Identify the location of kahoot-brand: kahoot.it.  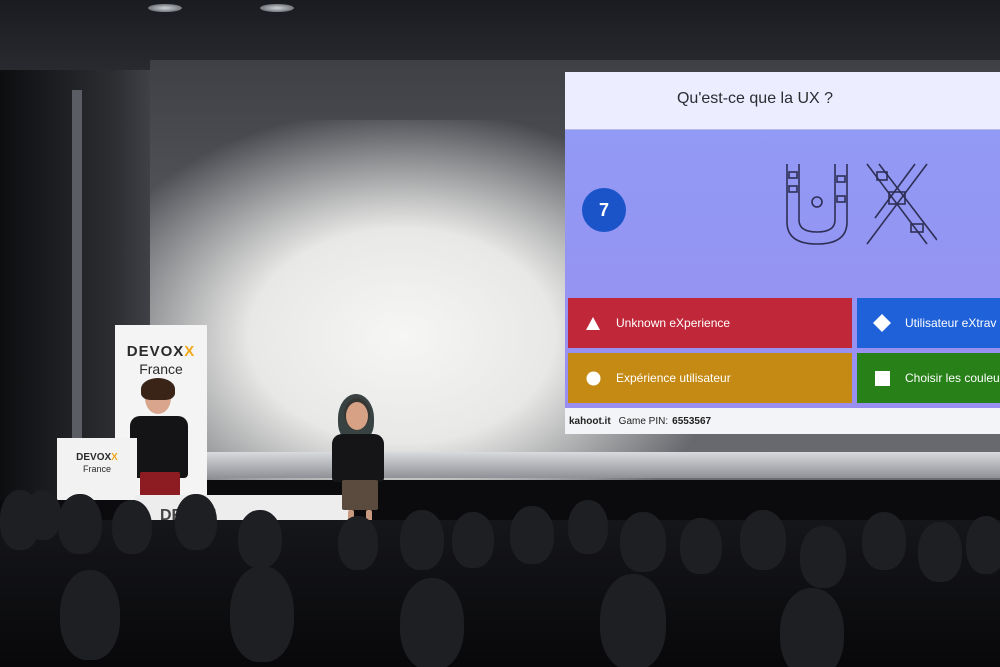
(590, 421).